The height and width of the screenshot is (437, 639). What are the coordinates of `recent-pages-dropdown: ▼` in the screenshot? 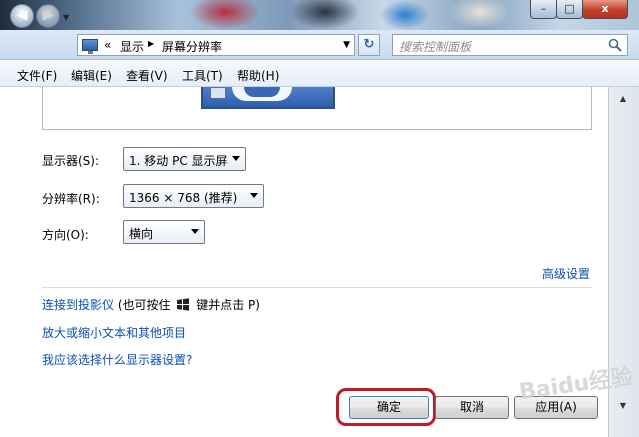 It's located at (66, 17).